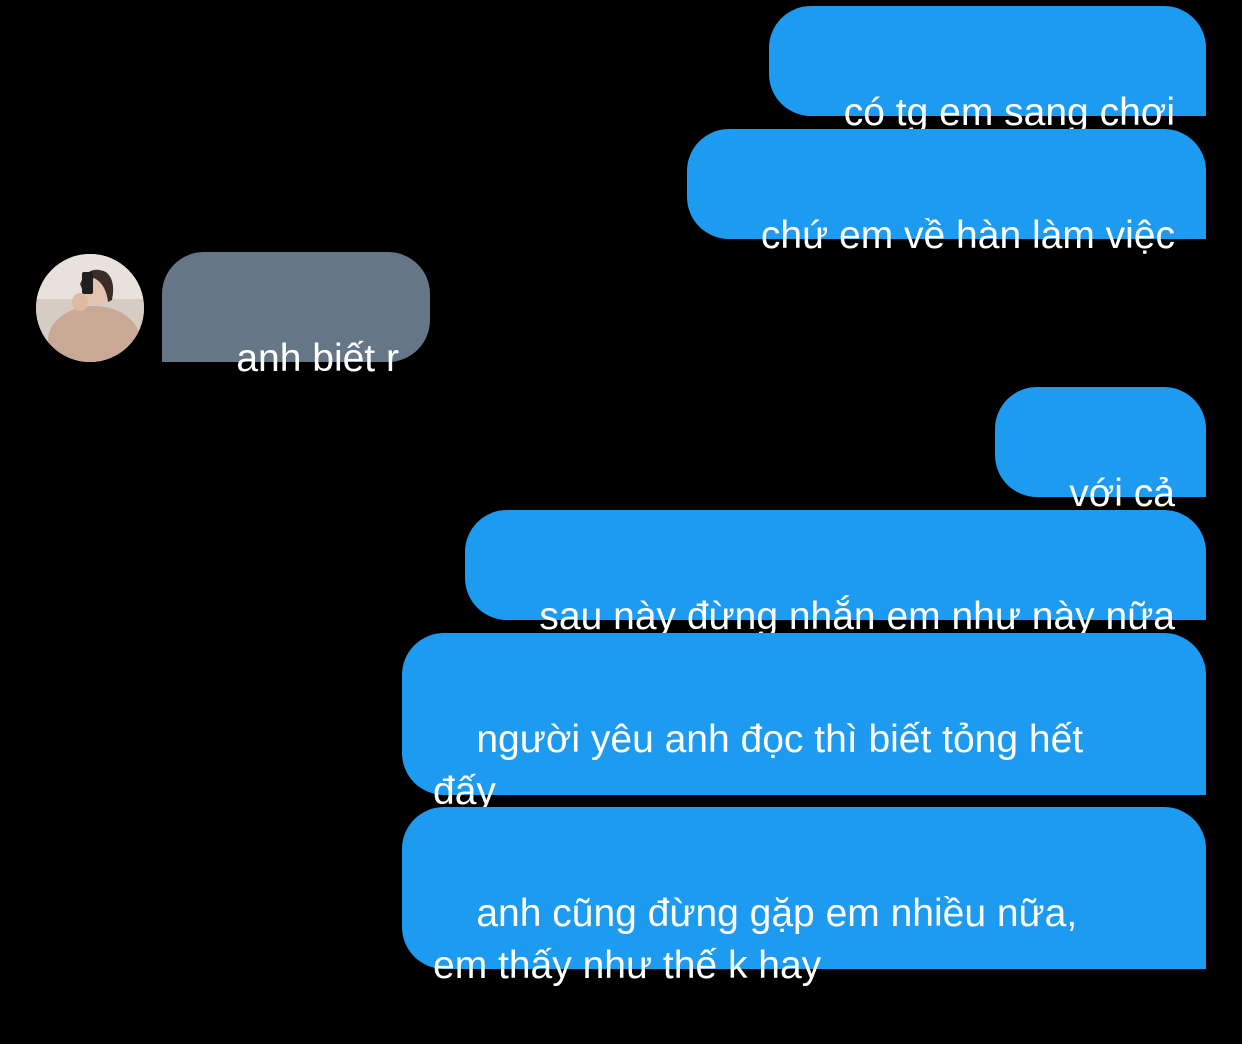 This screenshot has height=1044, width=1242. I want to click on message-bubble-outgoing: chứ em về hàn làm việc, so click(946, 193).